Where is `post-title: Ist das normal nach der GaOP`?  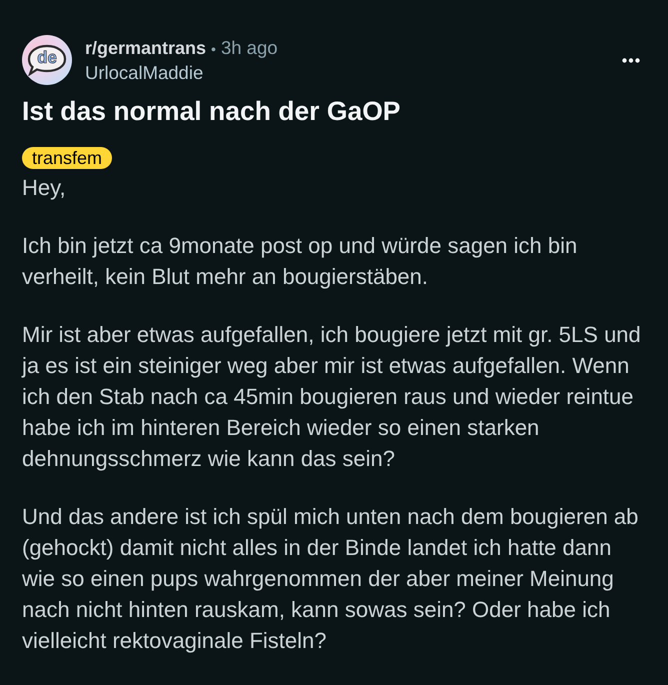
post-title: Ist das normal nach der GaOP is located at coordinates (212, 111).